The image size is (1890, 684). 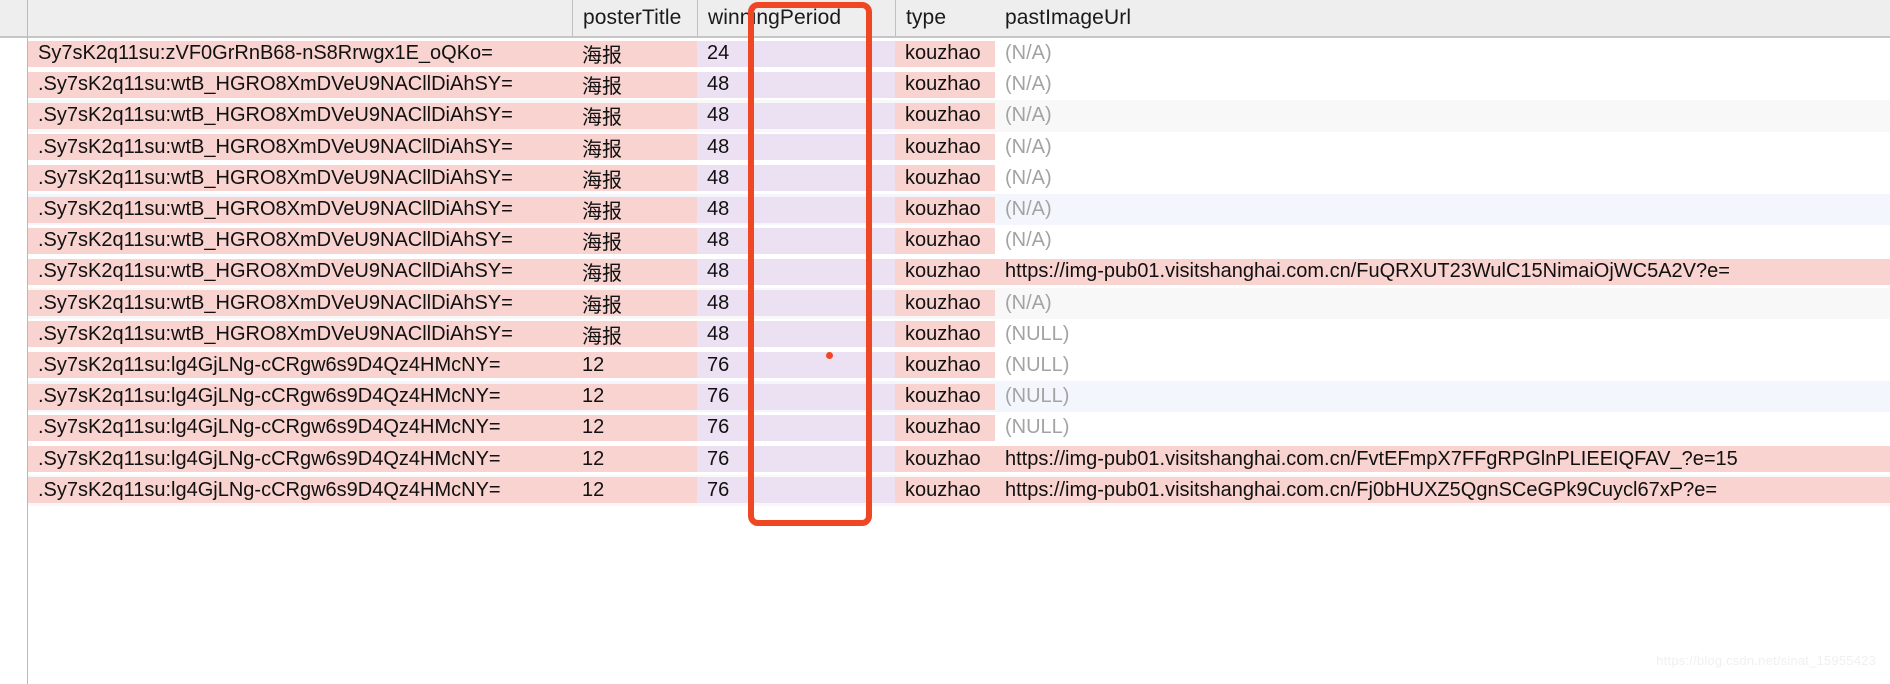 What do you see at coordinates (782, 53) in the screenshot?
I see `winningPeriod-cell: 24` at bounding box center [782, 53].